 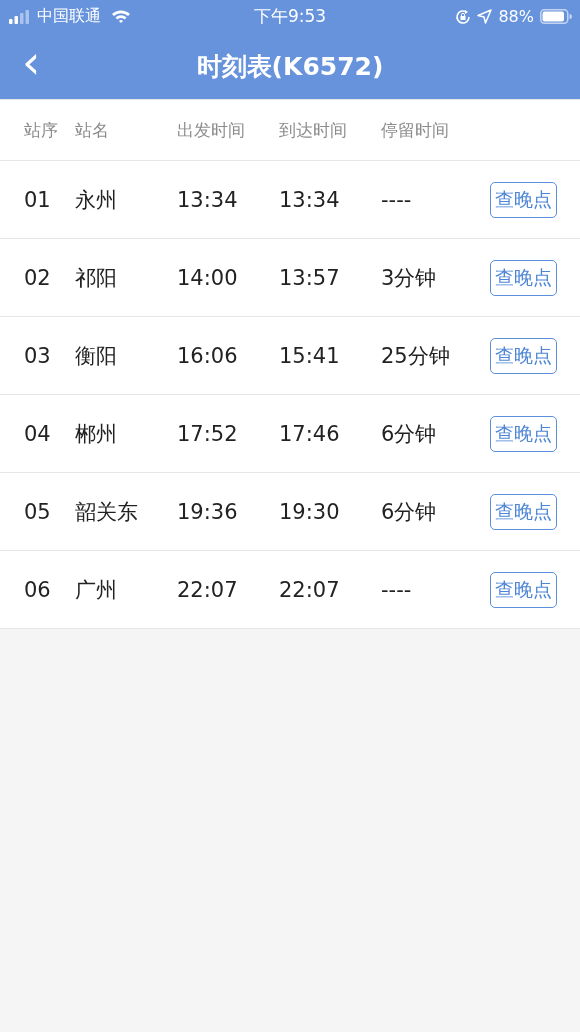 What do you see at coordinates (290, 66) in the screenshot?
I see `page-title: 时刻表(K6572)` at bounding box center [290, 66].